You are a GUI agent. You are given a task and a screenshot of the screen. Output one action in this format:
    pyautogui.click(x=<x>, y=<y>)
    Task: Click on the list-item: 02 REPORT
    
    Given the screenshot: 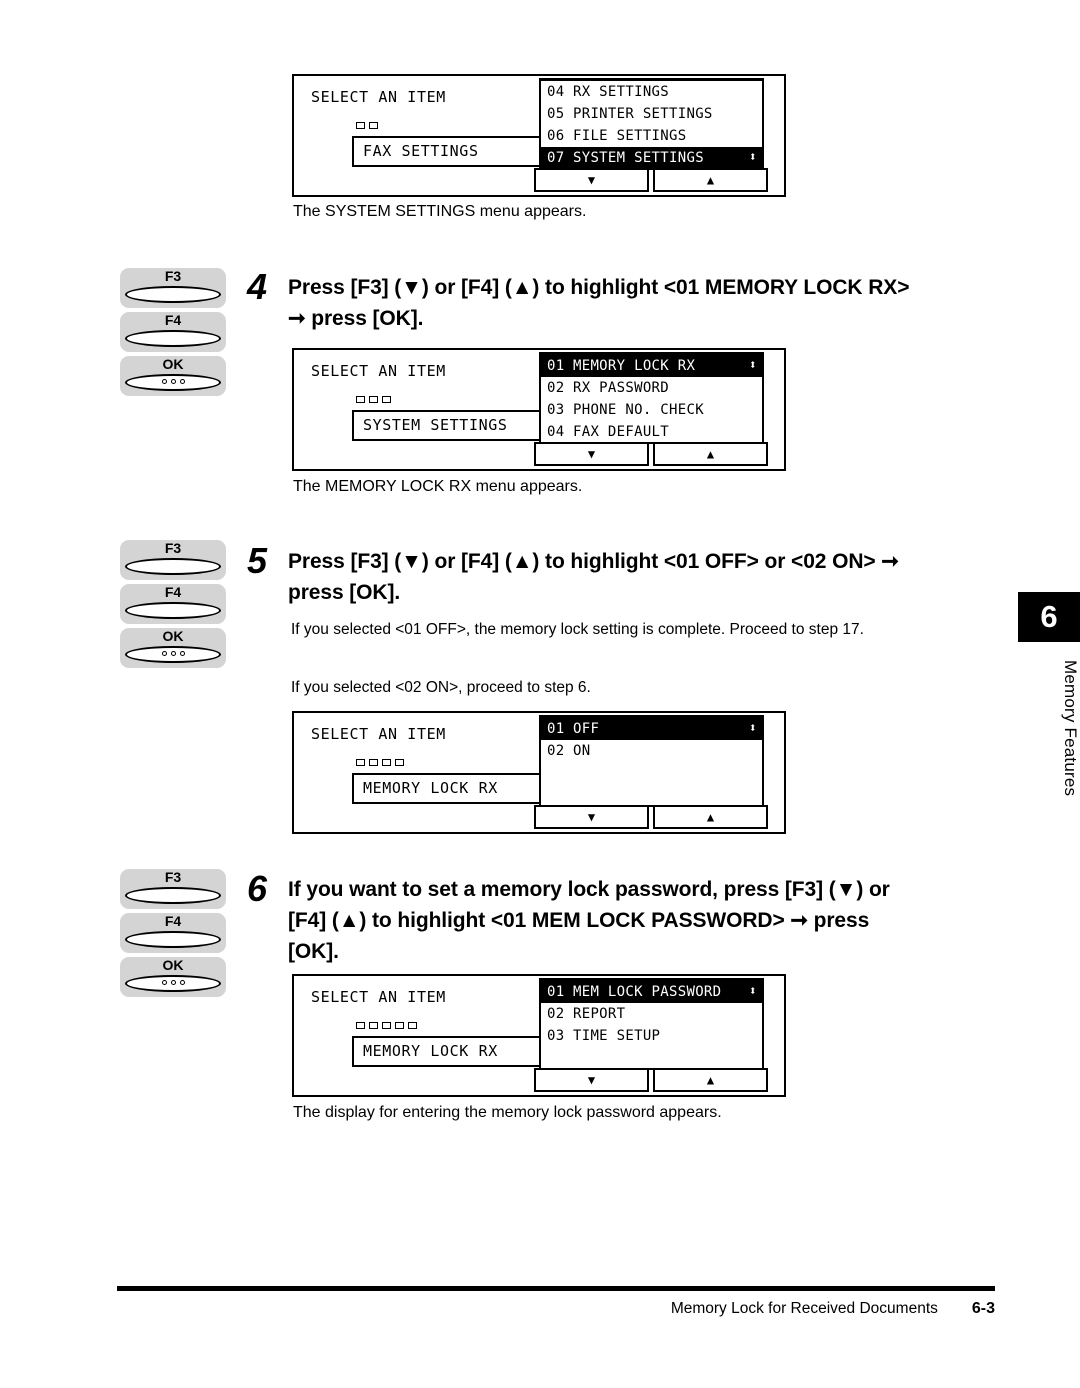 What is the action you would take?
    pyautogui.click(x=651, y=1014)
    